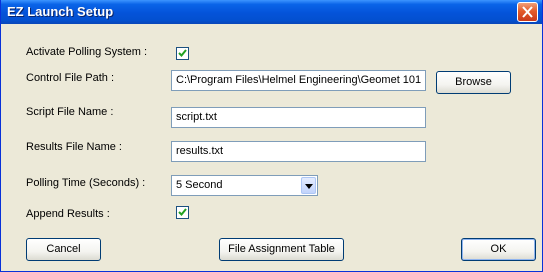 Image resolution: width=543 pixels, height=272 pixels. I want to click on close-icon, so click(527, 12).